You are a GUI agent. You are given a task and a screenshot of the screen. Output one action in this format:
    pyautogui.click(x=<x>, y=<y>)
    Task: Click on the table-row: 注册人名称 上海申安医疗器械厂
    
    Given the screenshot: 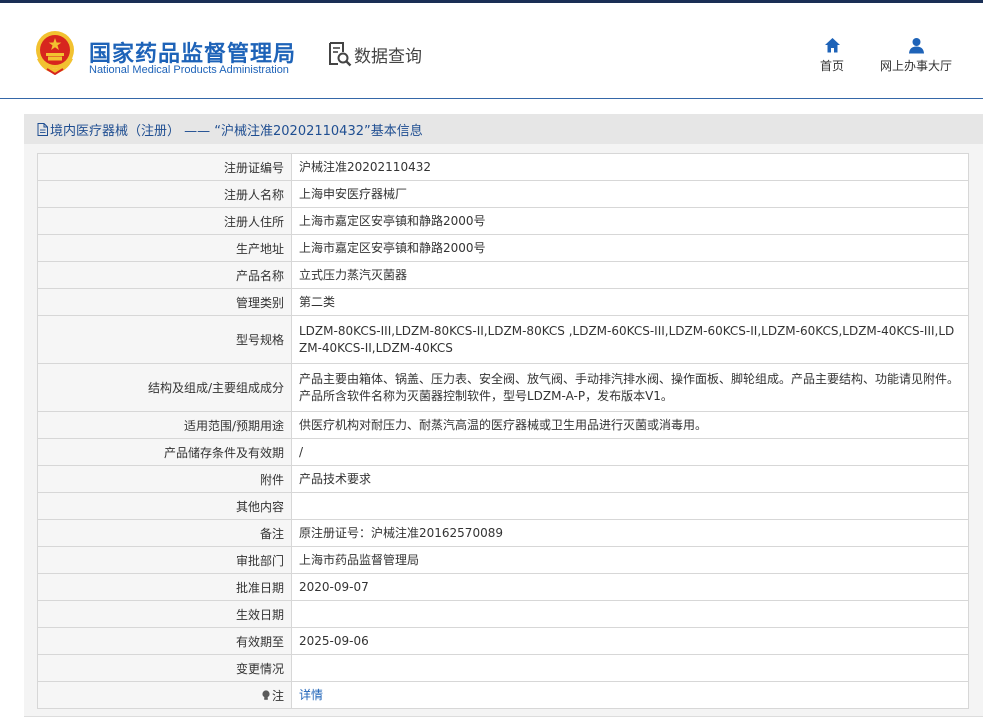 What is the action you would take?
    pyautogui.click(x=503, y=194)
    